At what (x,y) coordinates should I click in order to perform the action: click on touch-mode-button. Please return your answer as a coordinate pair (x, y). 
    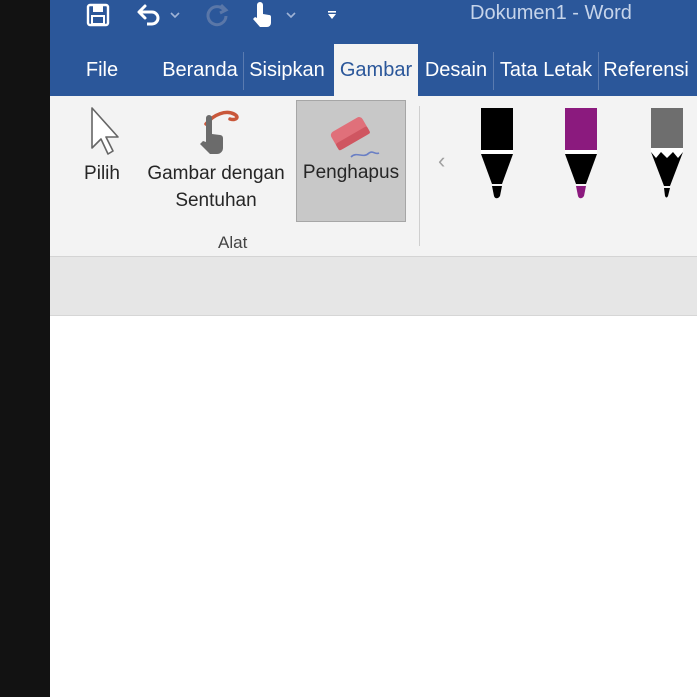
    Looking at the image, I should click on (261, 15).